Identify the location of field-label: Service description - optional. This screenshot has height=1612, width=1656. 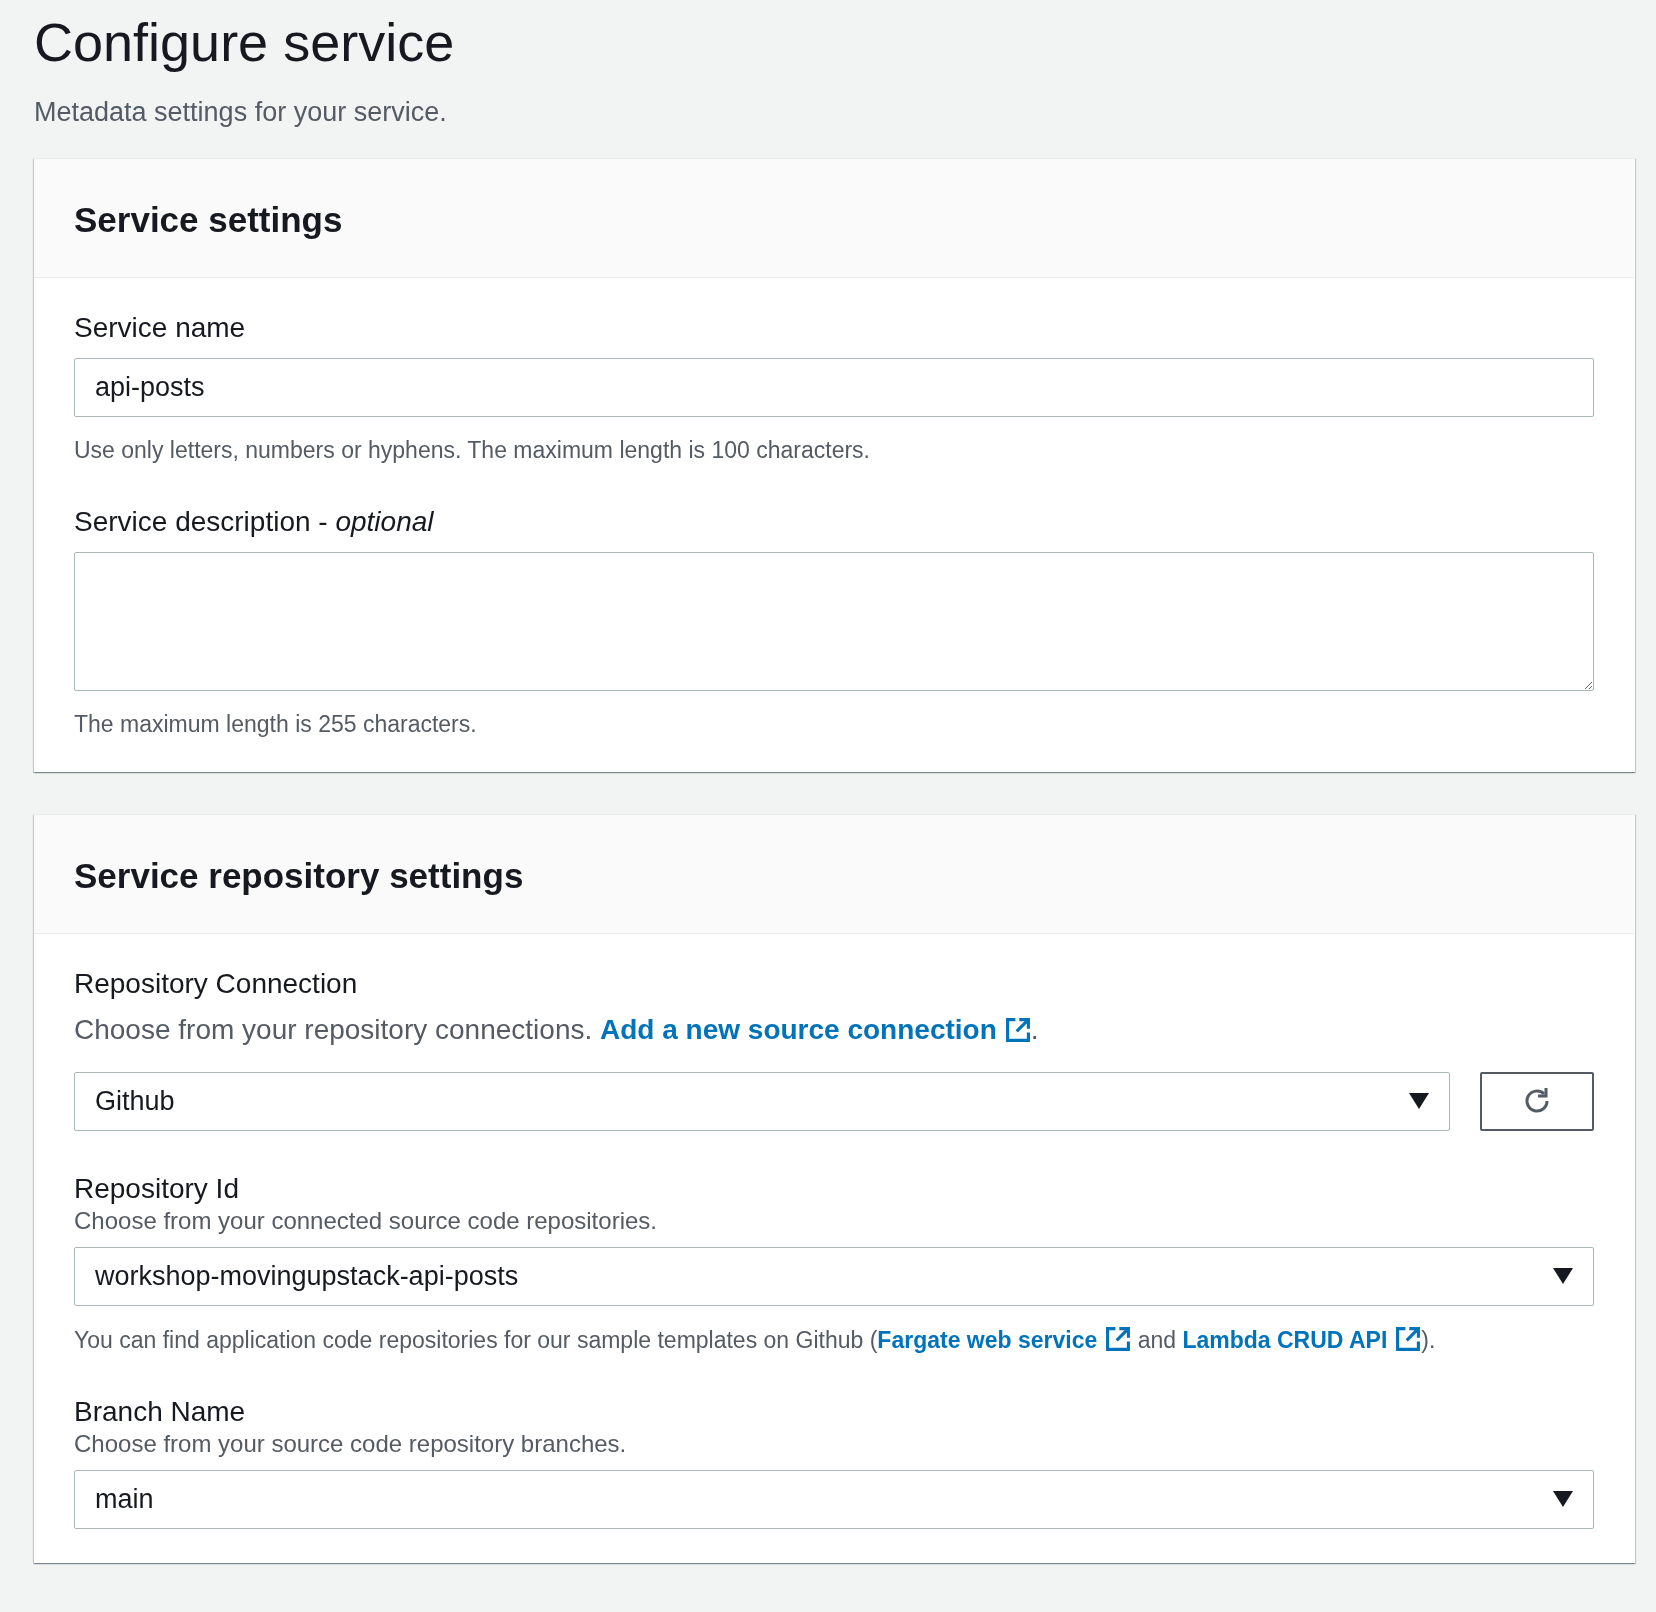
(254, 521).